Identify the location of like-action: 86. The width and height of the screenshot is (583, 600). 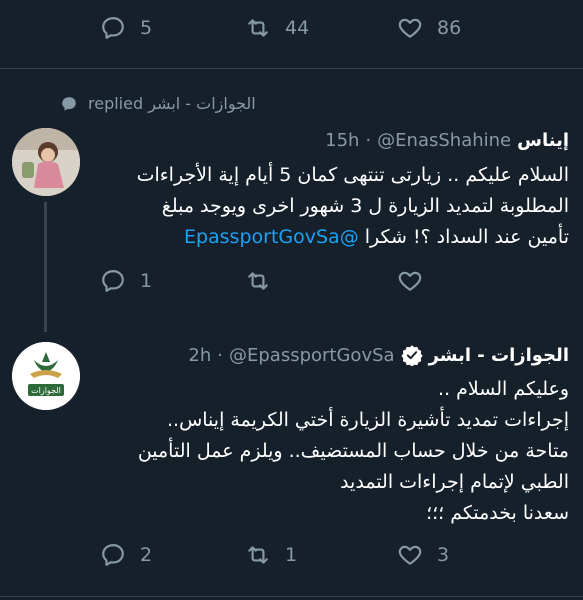
(429, 28).